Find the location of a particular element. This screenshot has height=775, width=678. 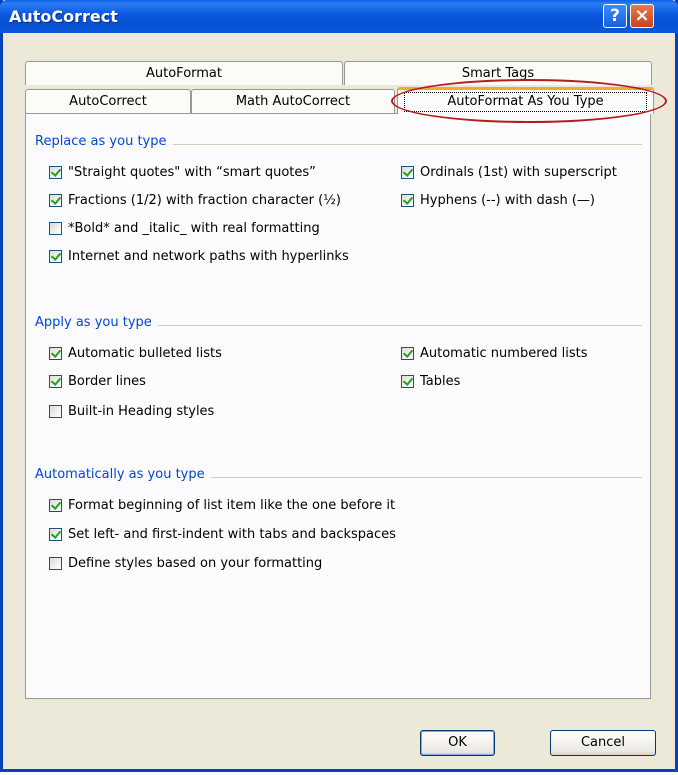

checkbox-row-tables: Tables is located at coordinates (430, 381).